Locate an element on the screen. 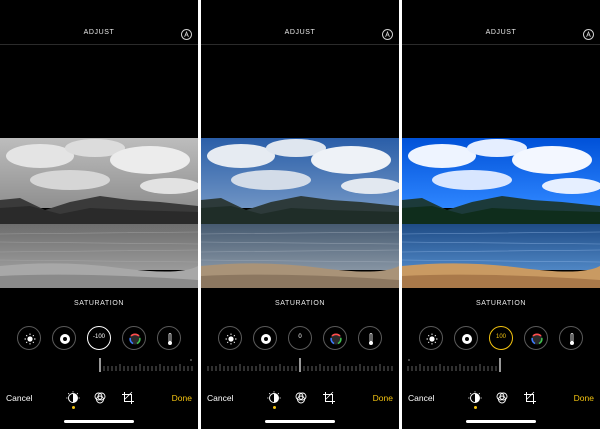  saturation-value: -100 is located at coordinates (98, 337).